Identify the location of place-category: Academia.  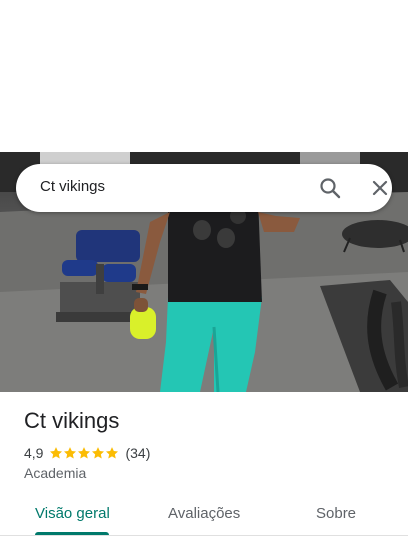
(55, 473).